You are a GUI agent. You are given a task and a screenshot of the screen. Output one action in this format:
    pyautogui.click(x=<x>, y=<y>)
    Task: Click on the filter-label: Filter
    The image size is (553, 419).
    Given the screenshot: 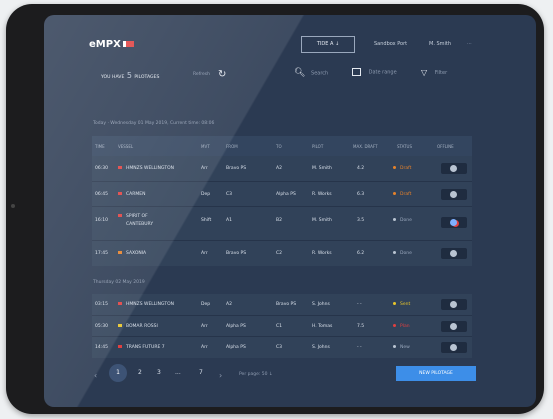 What is the action you would take?
    pyautogui.click(x=441, y=73)
    